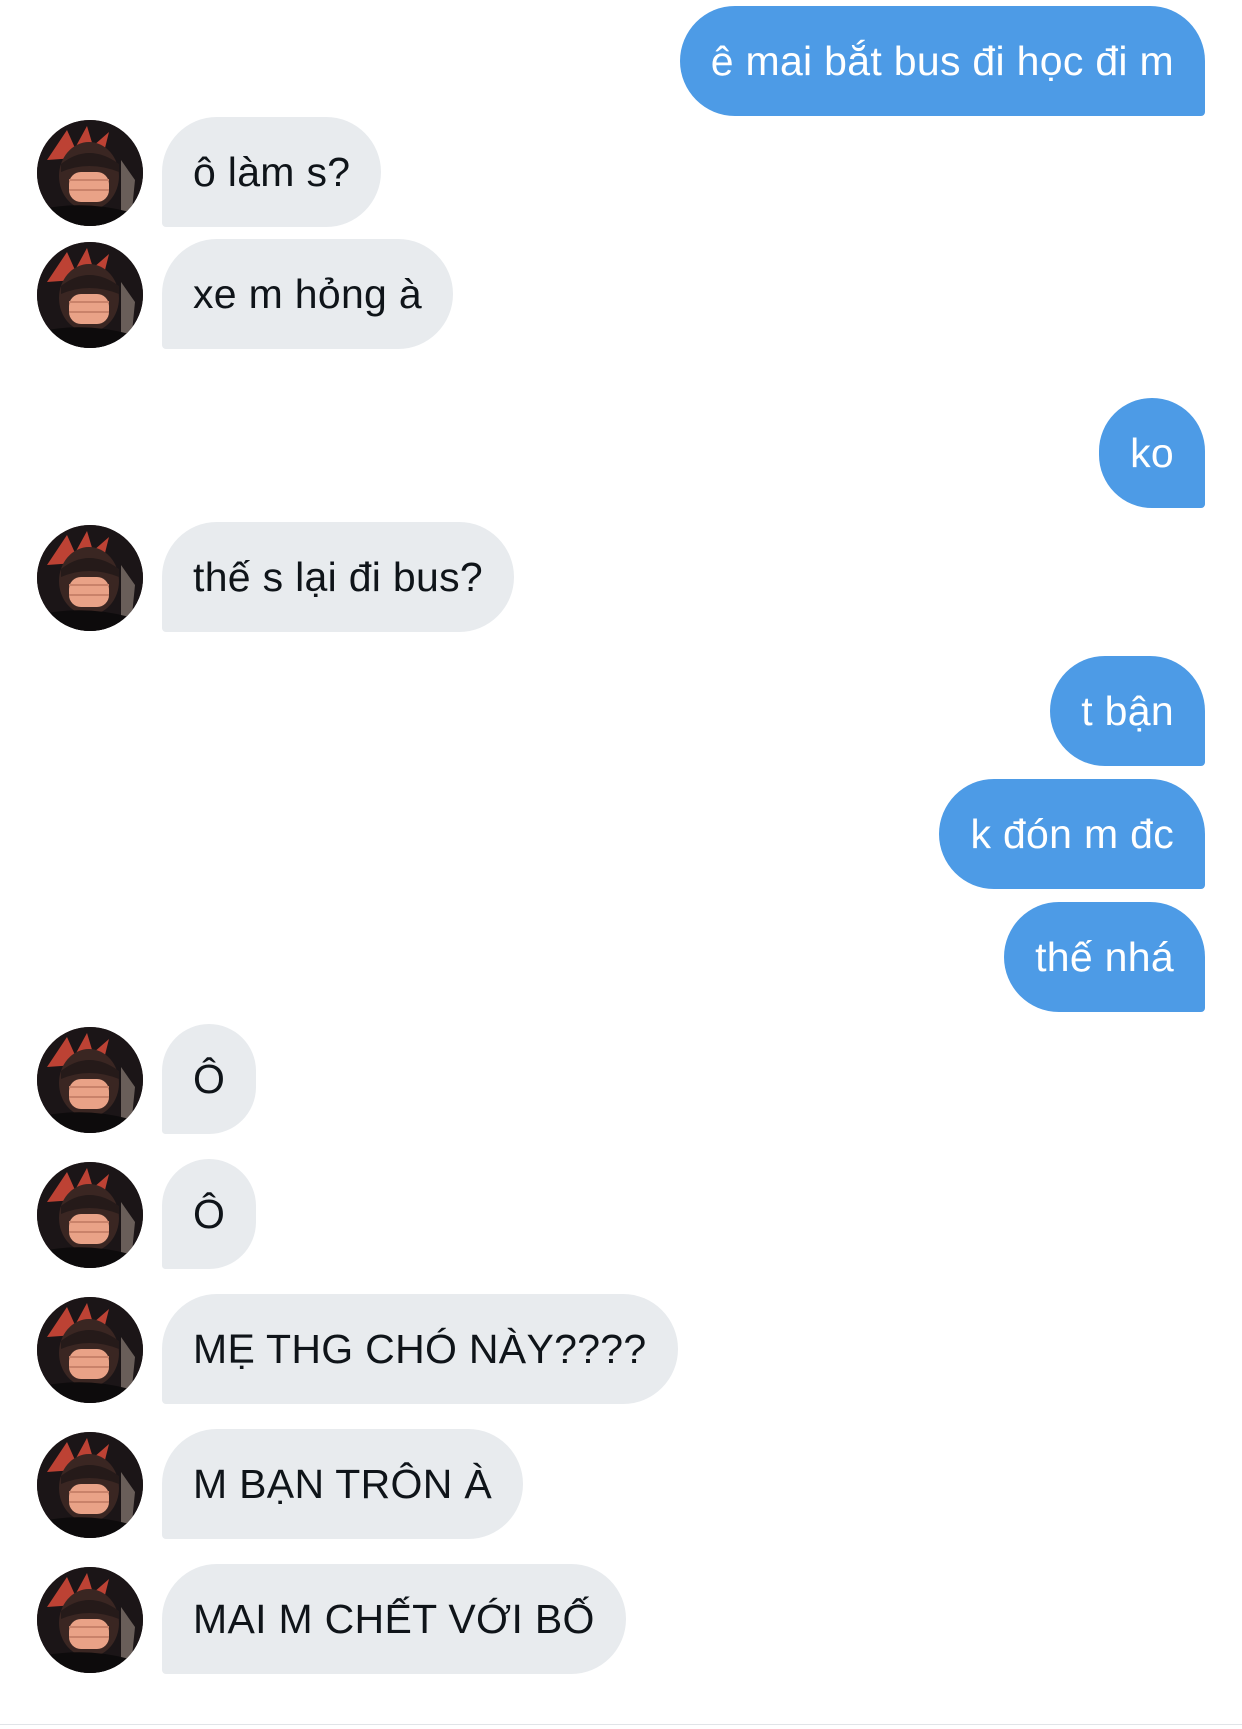 The height and width of the screenshot is (1729, 1242). I want to click on incoming-message-bubble: M BẠN TRÔN À, so click(342, 1484).